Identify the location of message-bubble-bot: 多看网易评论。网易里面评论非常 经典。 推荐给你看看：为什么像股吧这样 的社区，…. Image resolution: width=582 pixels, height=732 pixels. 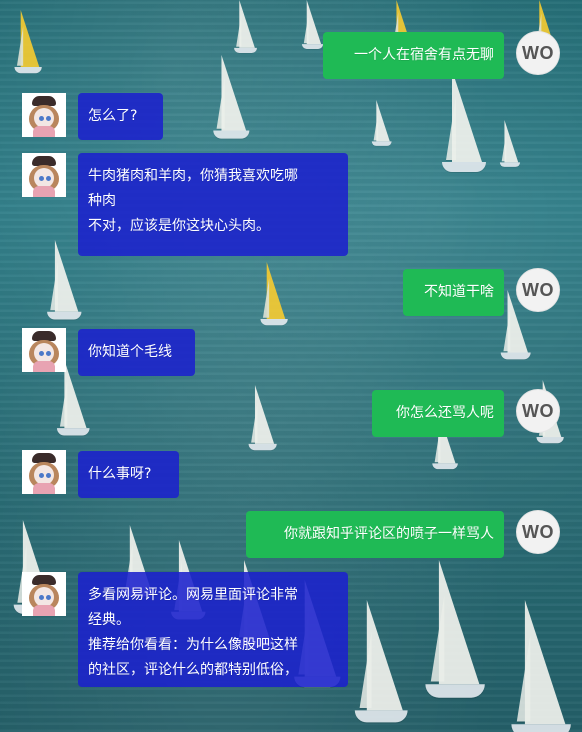
(213, 629).